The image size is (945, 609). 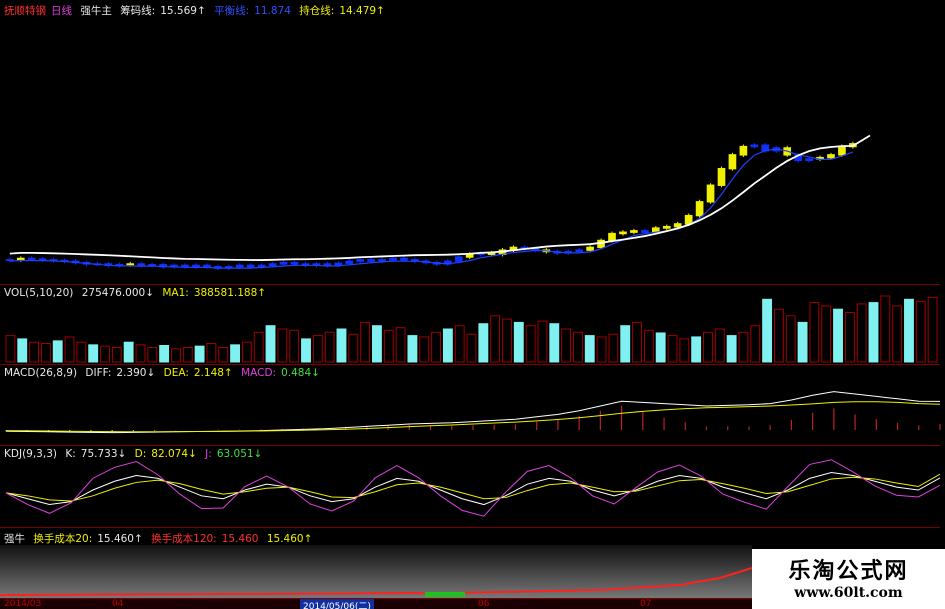 What do you see at coordinates (376, 571) in the screenshot?
I see `cost-background` at bounding box center [376, 571].